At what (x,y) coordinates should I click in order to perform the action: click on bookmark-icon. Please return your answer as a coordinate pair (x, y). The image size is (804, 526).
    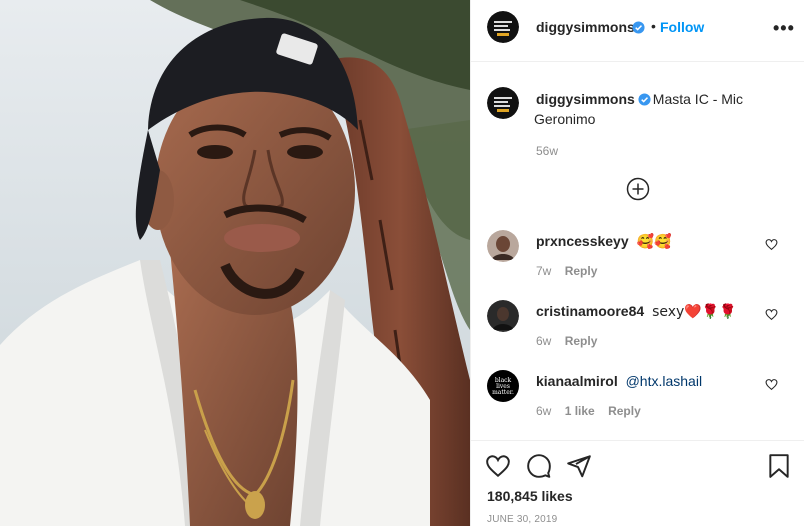
    Looking at the image, I should click on (779, 466).